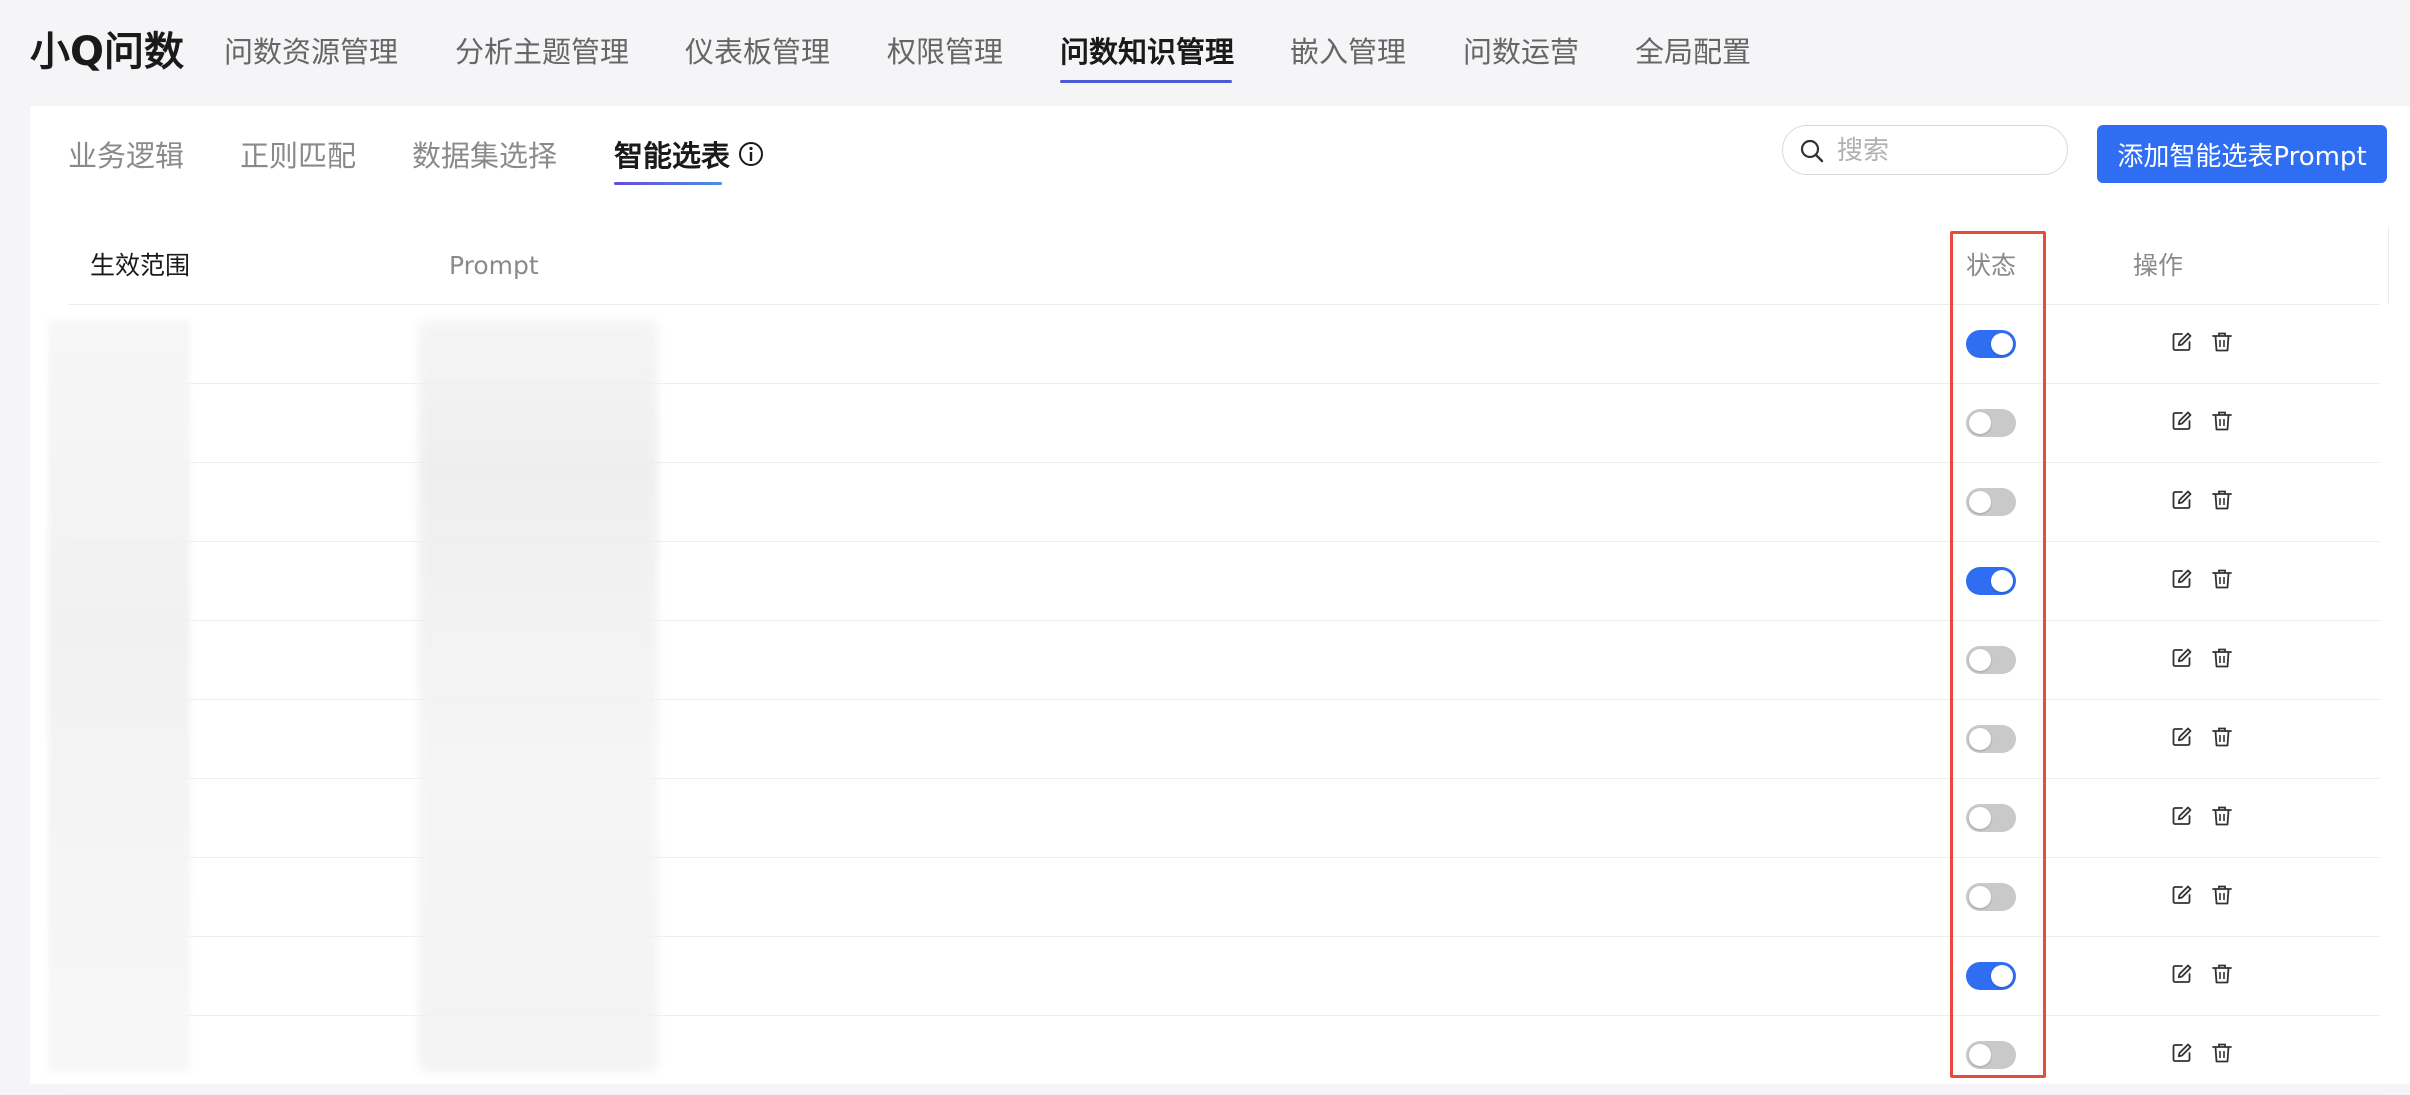 The height and width of the screenshot is (1095, 2410). What do you see at coordinates (542, 52) in the screenshot?
I see `nav-item-topic: 分析主题管理` at bounding box center [542, 52].